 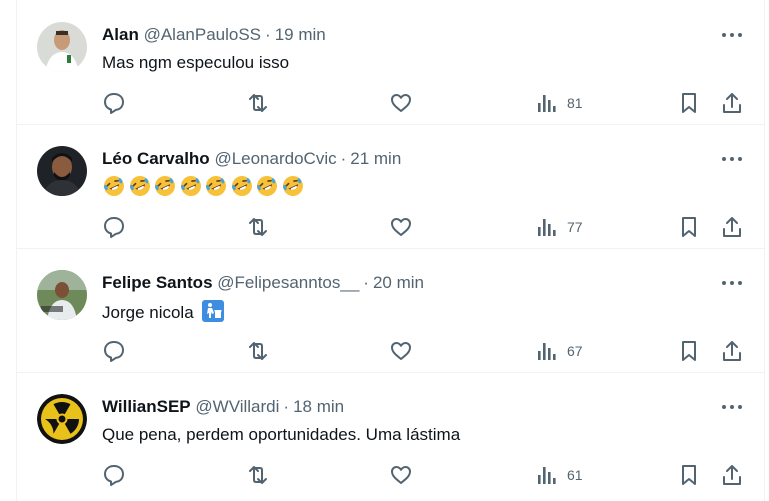 What do you see at coordinates (575, 227) in the screenshot?
I see `view-count: 77` at bounding box center [575, 227].